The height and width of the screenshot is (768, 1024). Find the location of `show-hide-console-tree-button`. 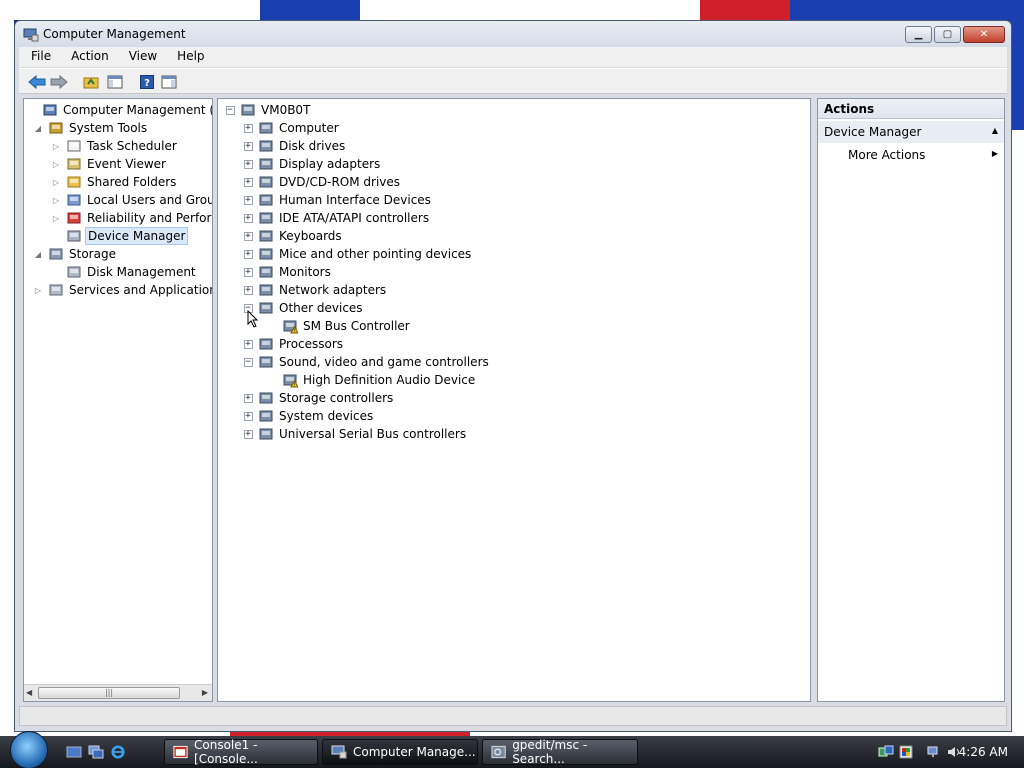

show-hide-console-tree-button is located at coordinates (115, 82).